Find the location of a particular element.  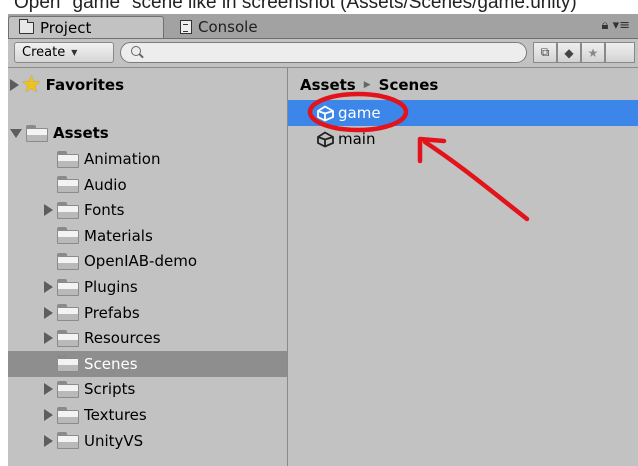

toolbar-overflow is located at coordinates (620, 52).